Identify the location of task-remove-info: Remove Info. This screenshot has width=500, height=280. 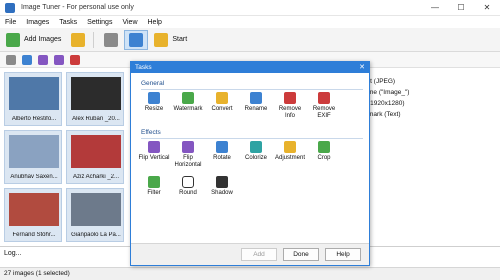
(290, 108).